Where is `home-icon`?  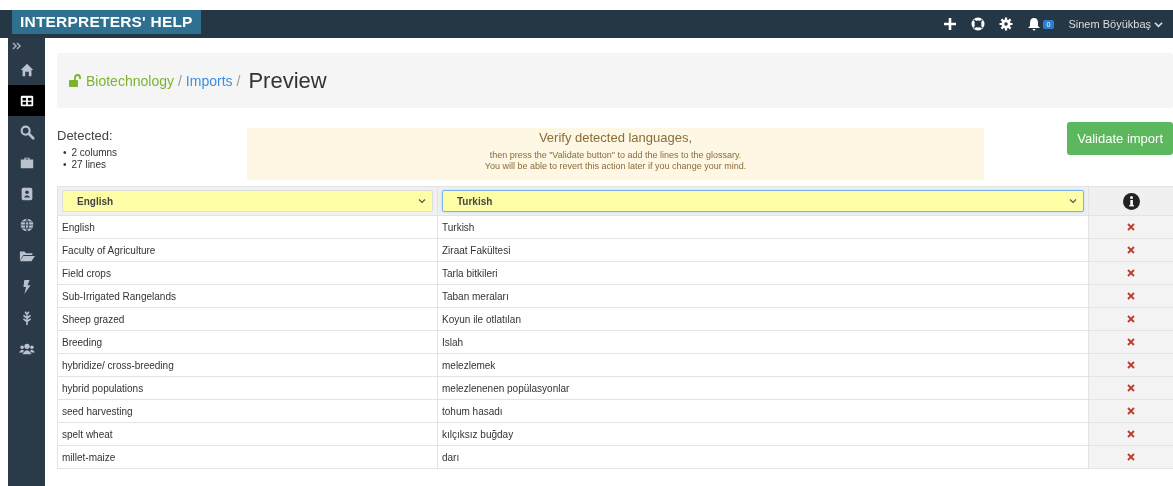 home-icon is located at coordinates (26, 69).